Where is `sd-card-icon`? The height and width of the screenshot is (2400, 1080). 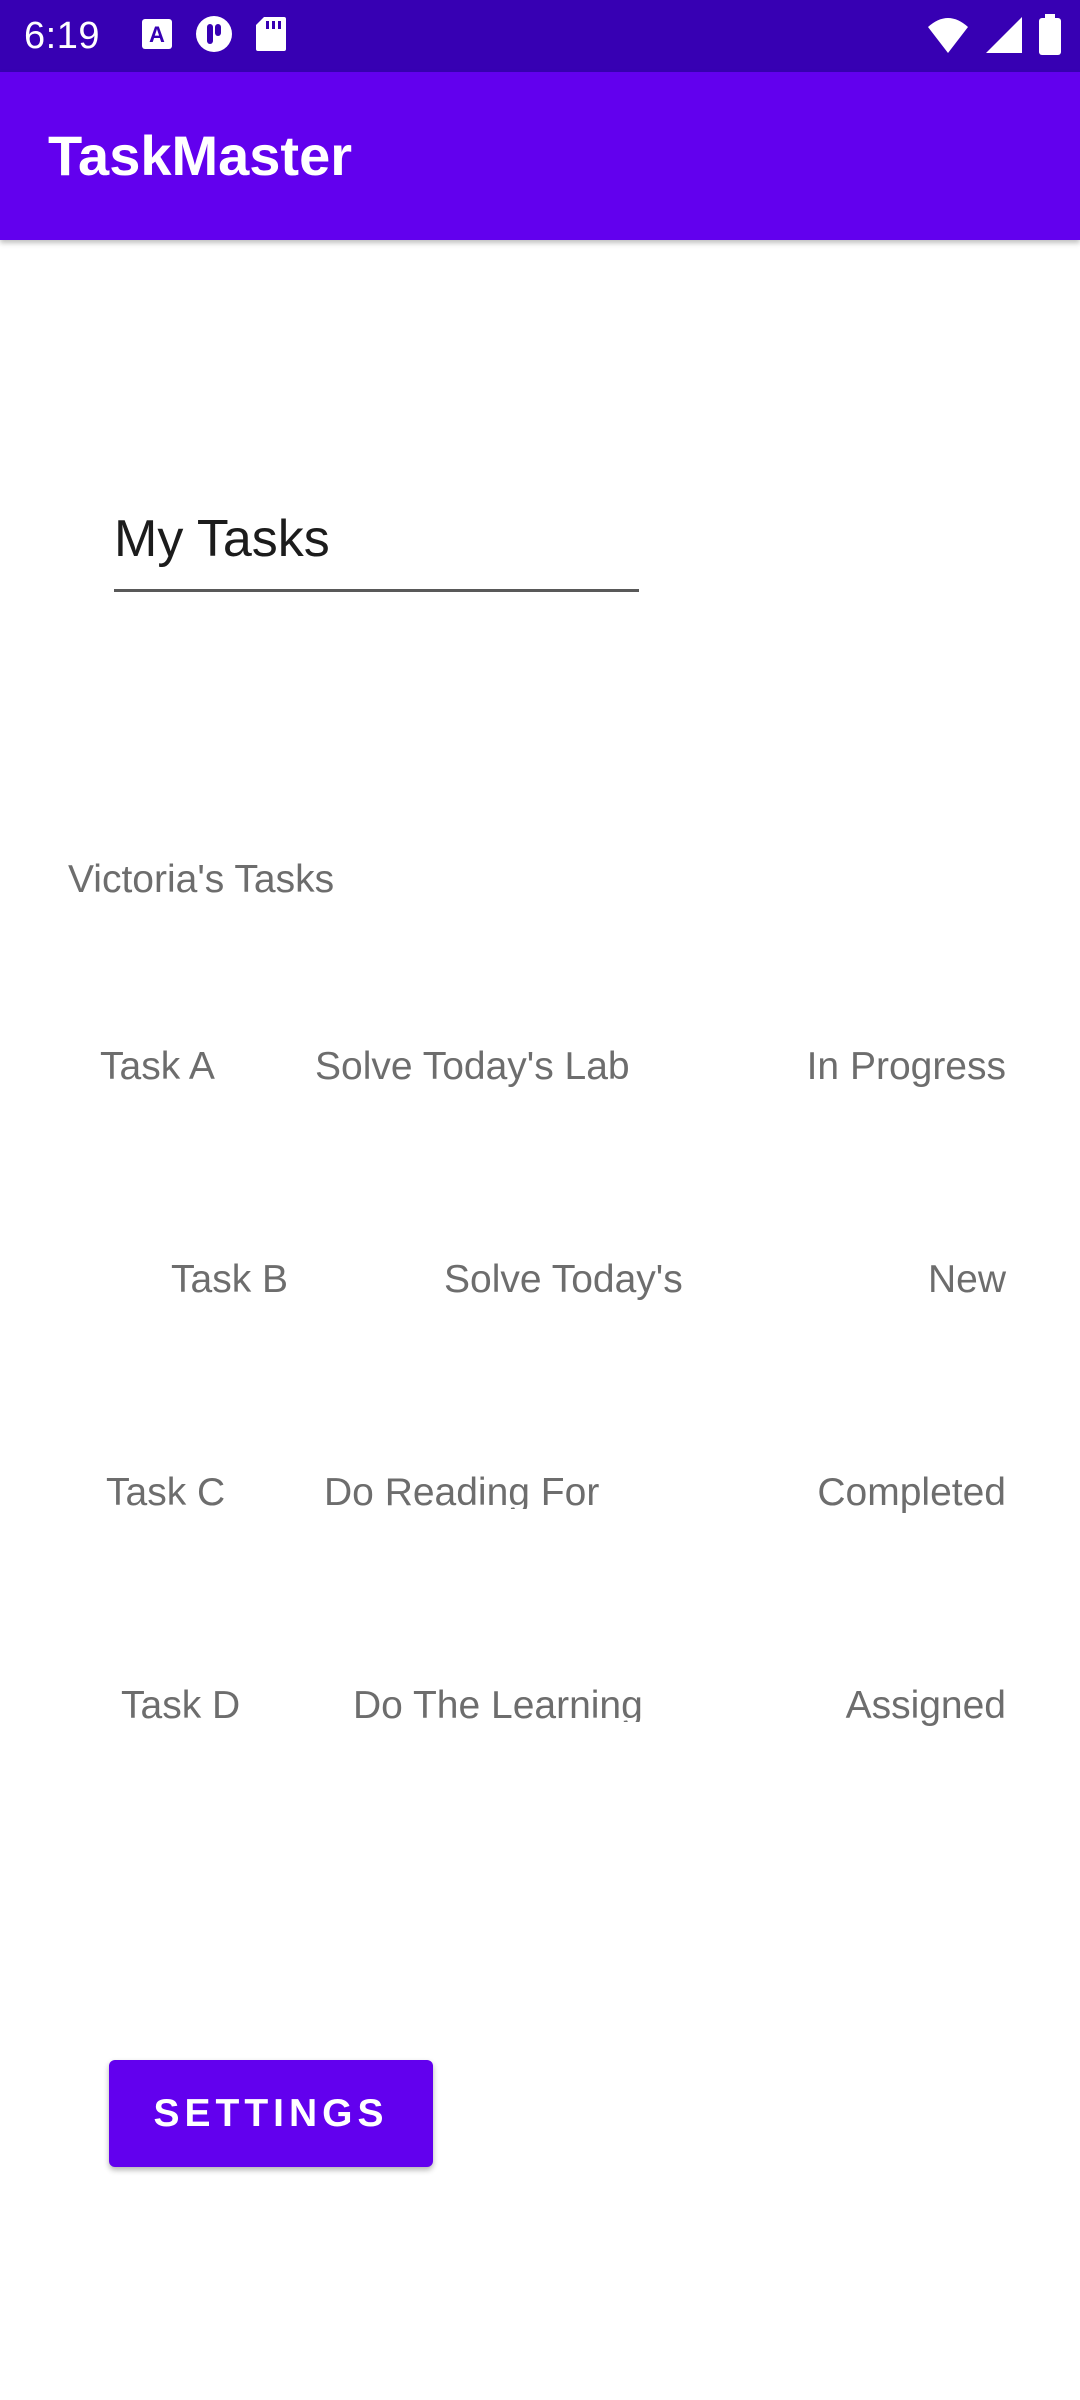 sd-card-icon is located at coordinates (271, 36).